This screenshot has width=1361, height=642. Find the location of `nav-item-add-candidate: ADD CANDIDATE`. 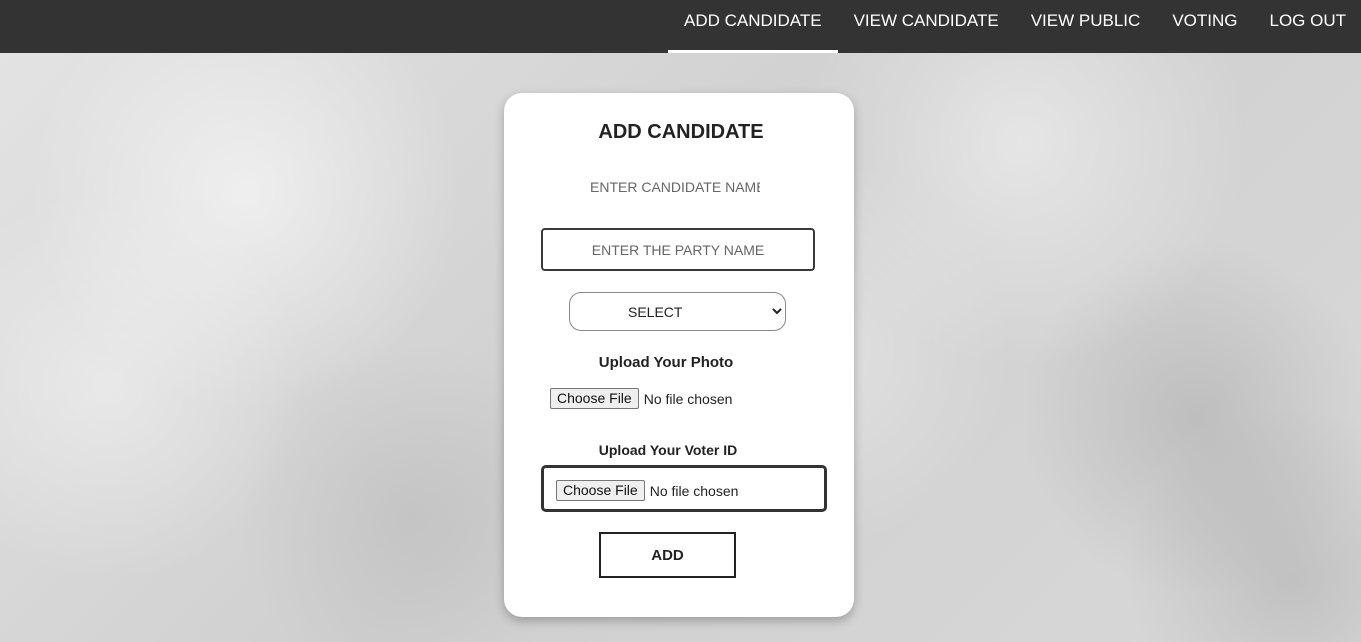

nav-item-add-candidate: ADD CANDIDATE is located at coordinates (752, 26).